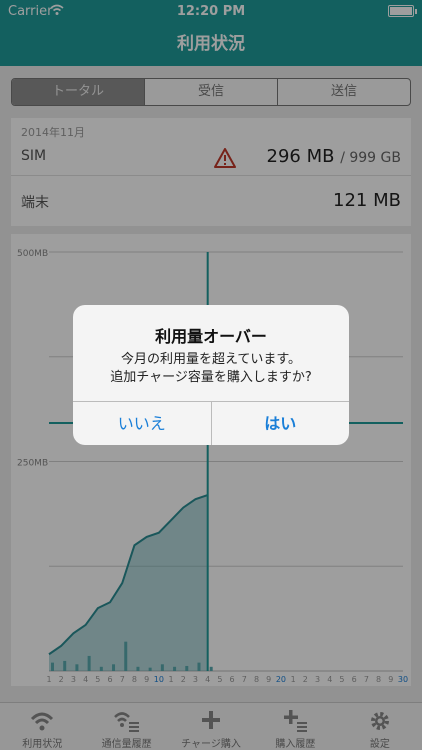 The height and width of the screenshot is (750, 422). What do you see at coordinates (211, 377) in the screenshot?
I see `dialog-message-line2: 追加チャージ容量を購入しますか?` at bounding box center [211, 377].